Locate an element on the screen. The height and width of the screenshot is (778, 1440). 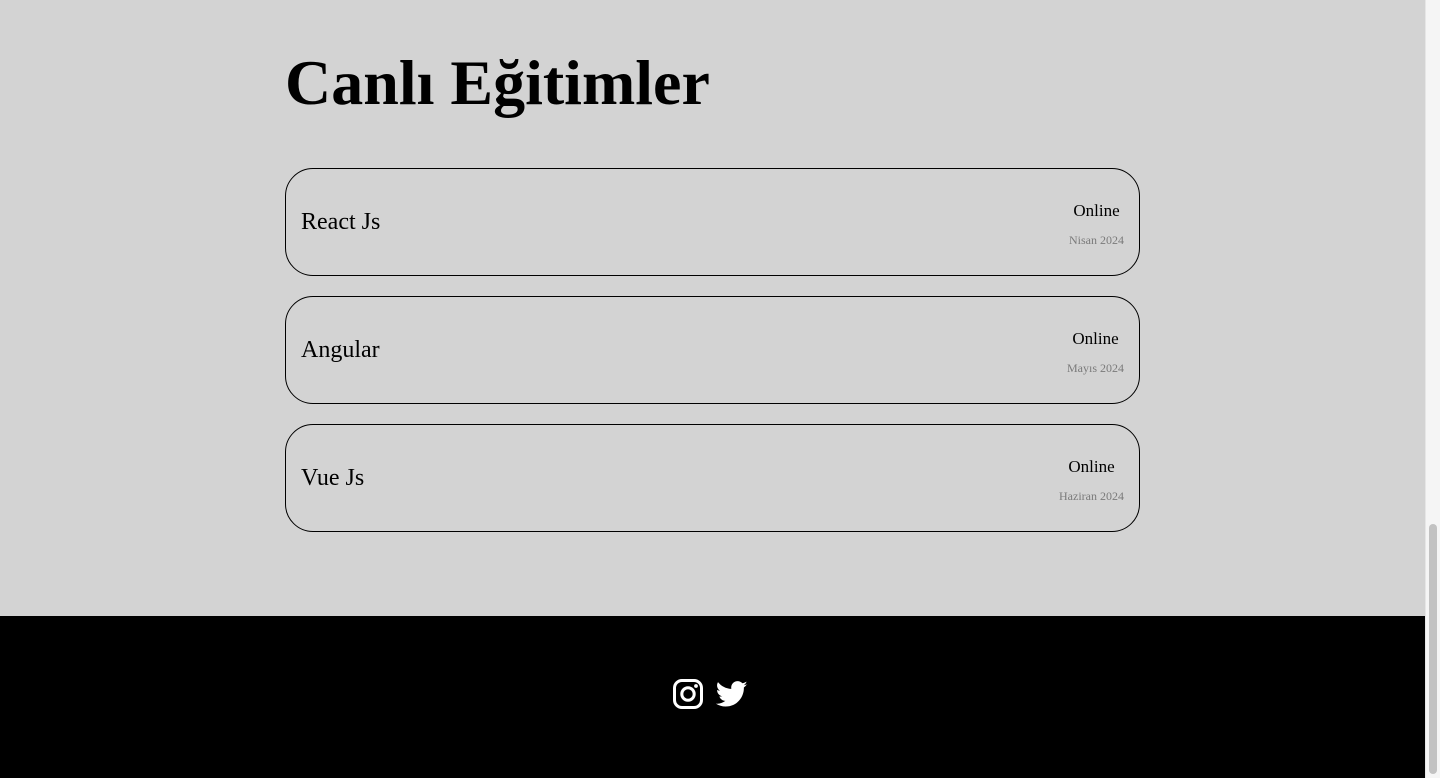
scrollbar is located at coordinates (1432, 389).